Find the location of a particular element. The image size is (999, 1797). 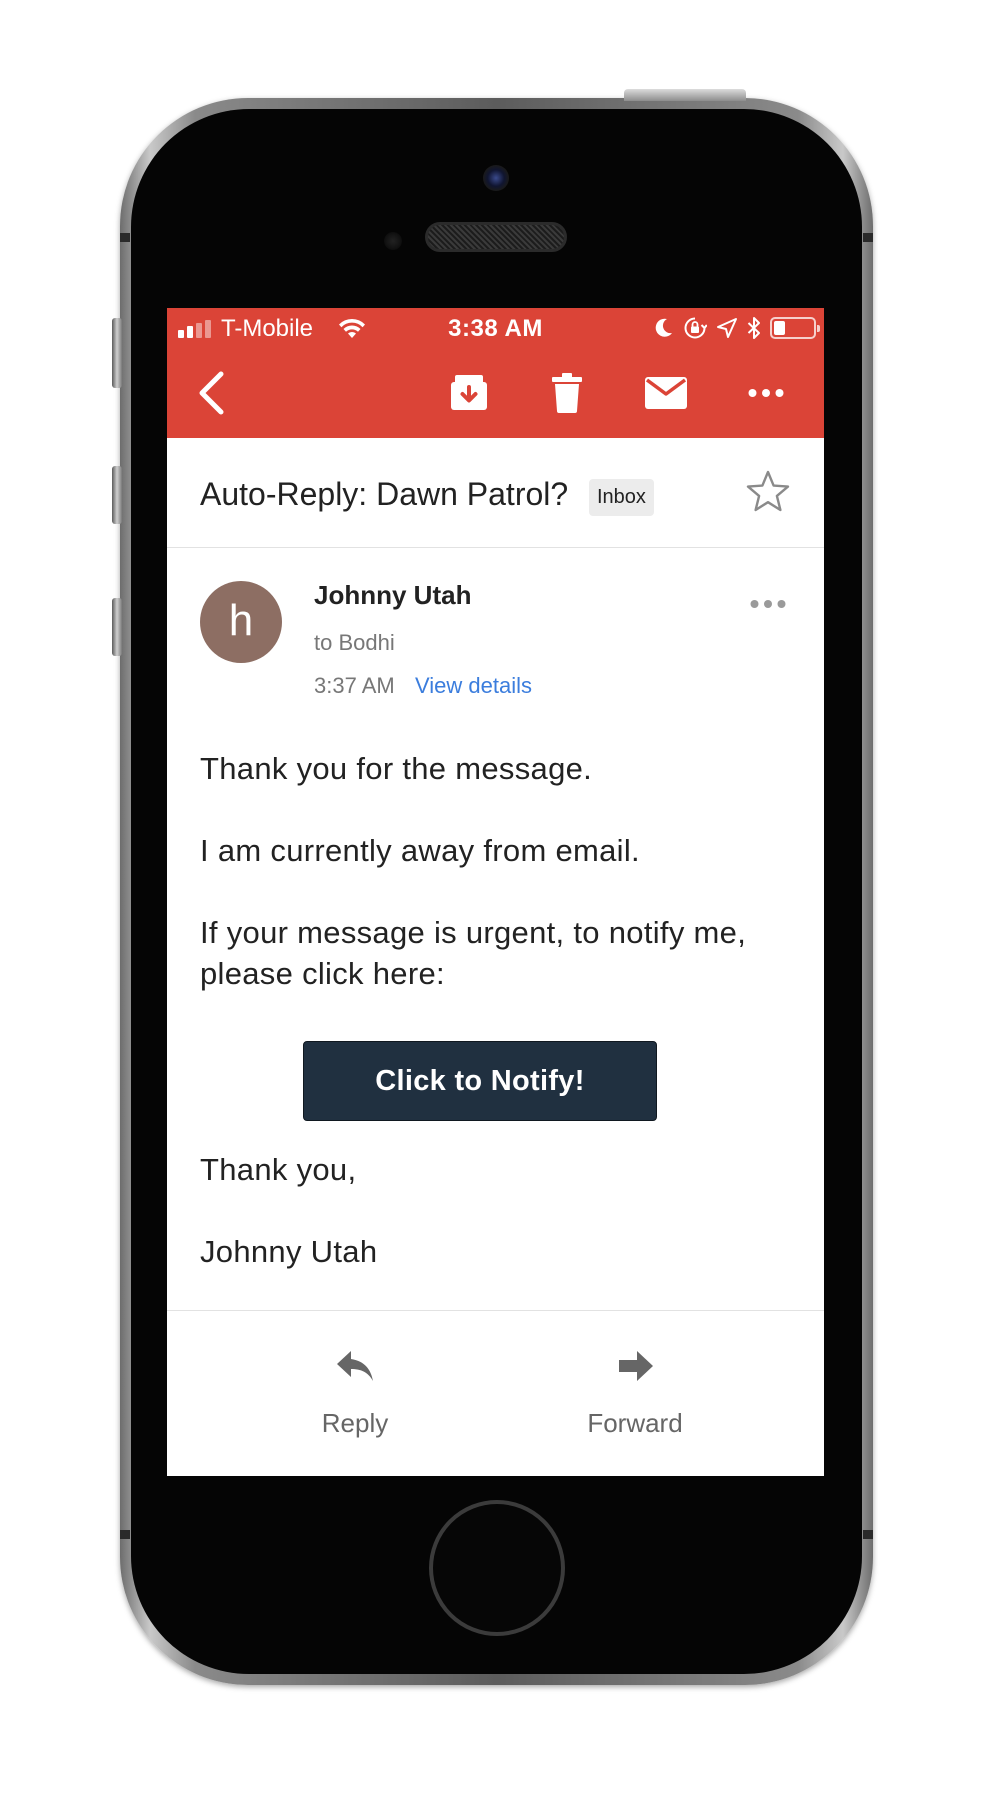

status-icons is located at coordinates (737, 328).